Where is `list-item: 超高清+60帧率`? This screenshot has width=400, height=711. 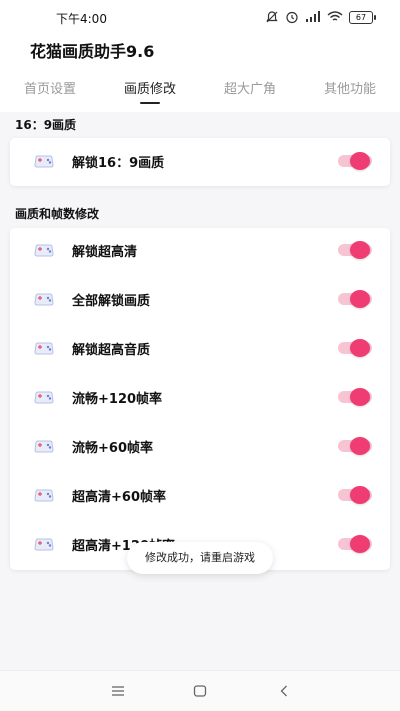
list-item: 超高清+60帧率 is located at coordinates (200, 495).